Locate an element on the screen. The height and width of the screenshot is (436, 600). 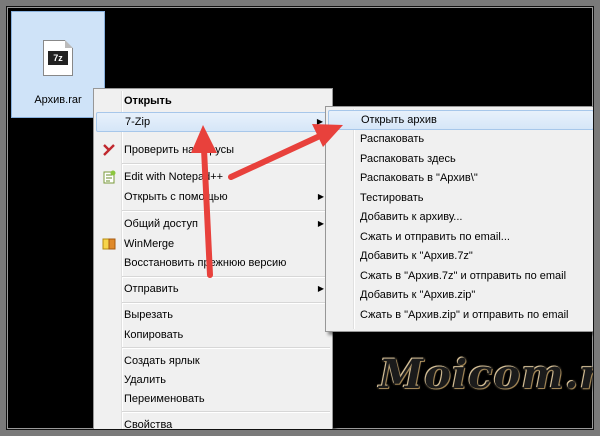
menu-item-label: Сжать в "Архив.zip" и отправить по email is located at coordinates (464, 315).